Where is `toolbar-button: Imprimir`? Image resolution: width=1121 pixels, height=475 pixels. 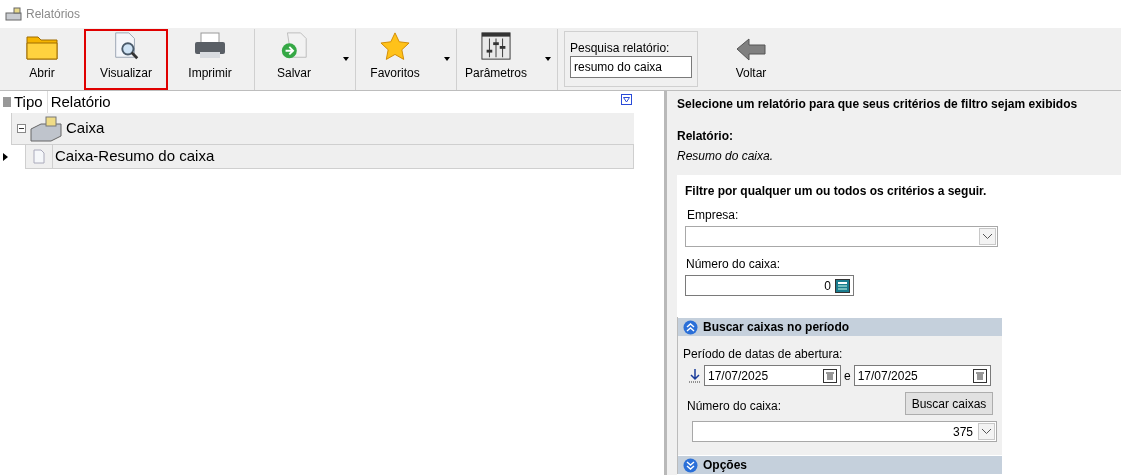 toolbar-button: Imprimir is located at coordinates (210, 59).